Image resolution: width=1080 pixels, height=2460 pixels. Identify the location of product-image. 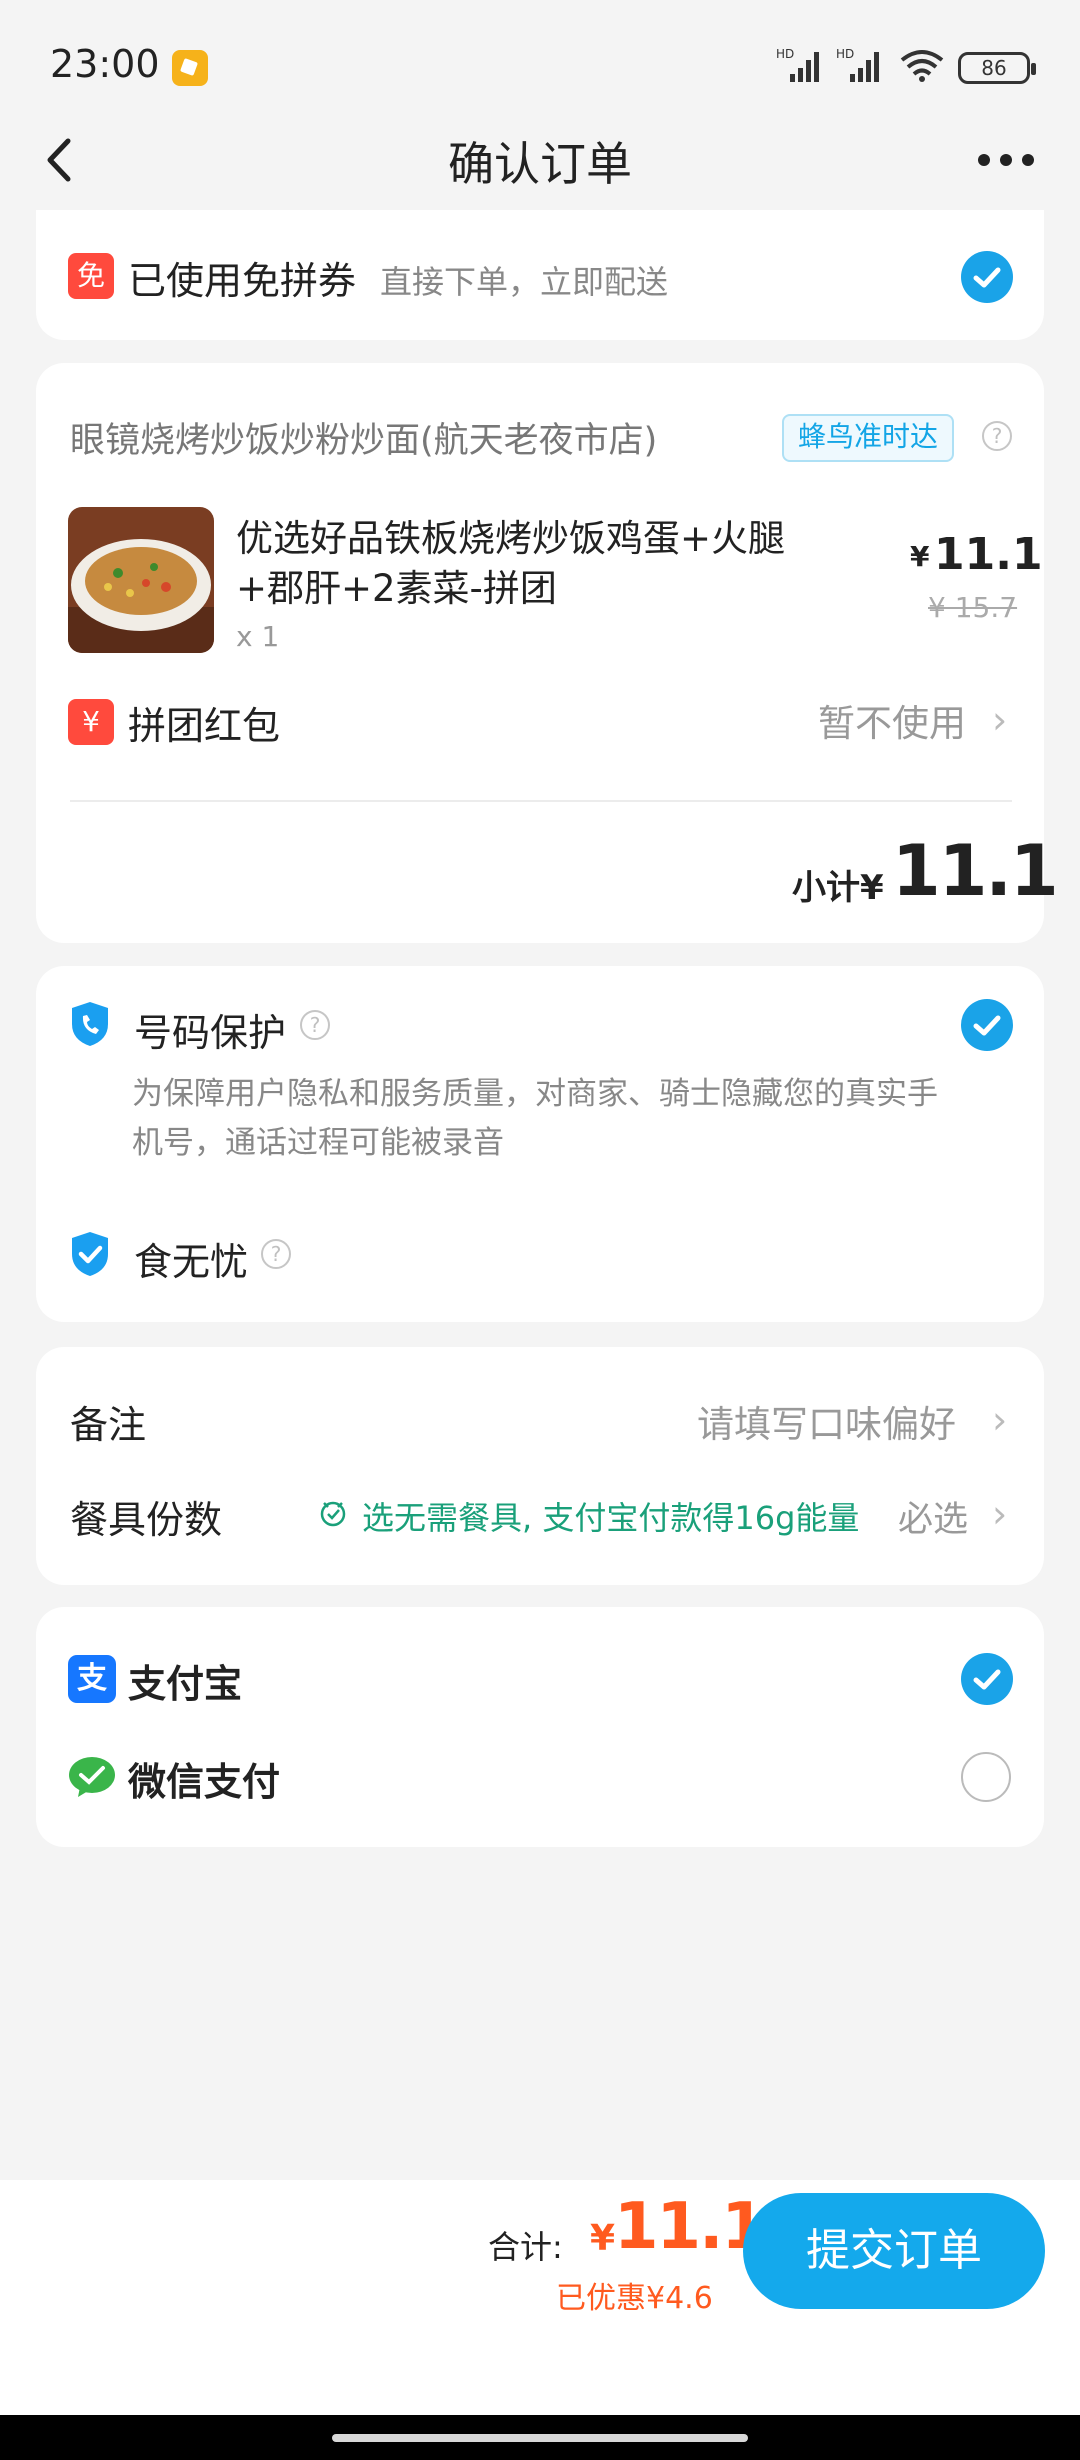
(141, 580).